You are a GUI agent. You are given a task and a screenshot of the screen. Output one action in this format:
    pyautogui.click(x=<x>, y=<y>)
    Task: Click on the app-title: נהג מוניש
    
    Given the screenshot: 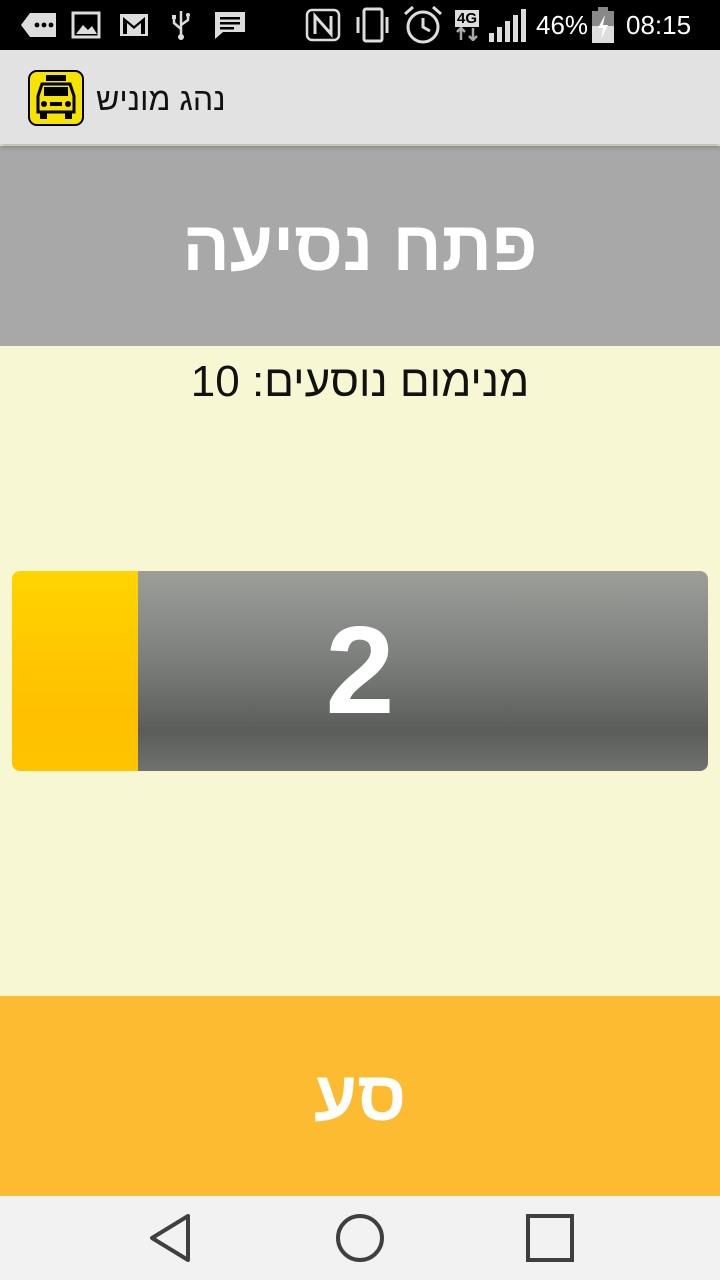 What is the action you would take?
    pyautogui.click(x=161, y=99)
    